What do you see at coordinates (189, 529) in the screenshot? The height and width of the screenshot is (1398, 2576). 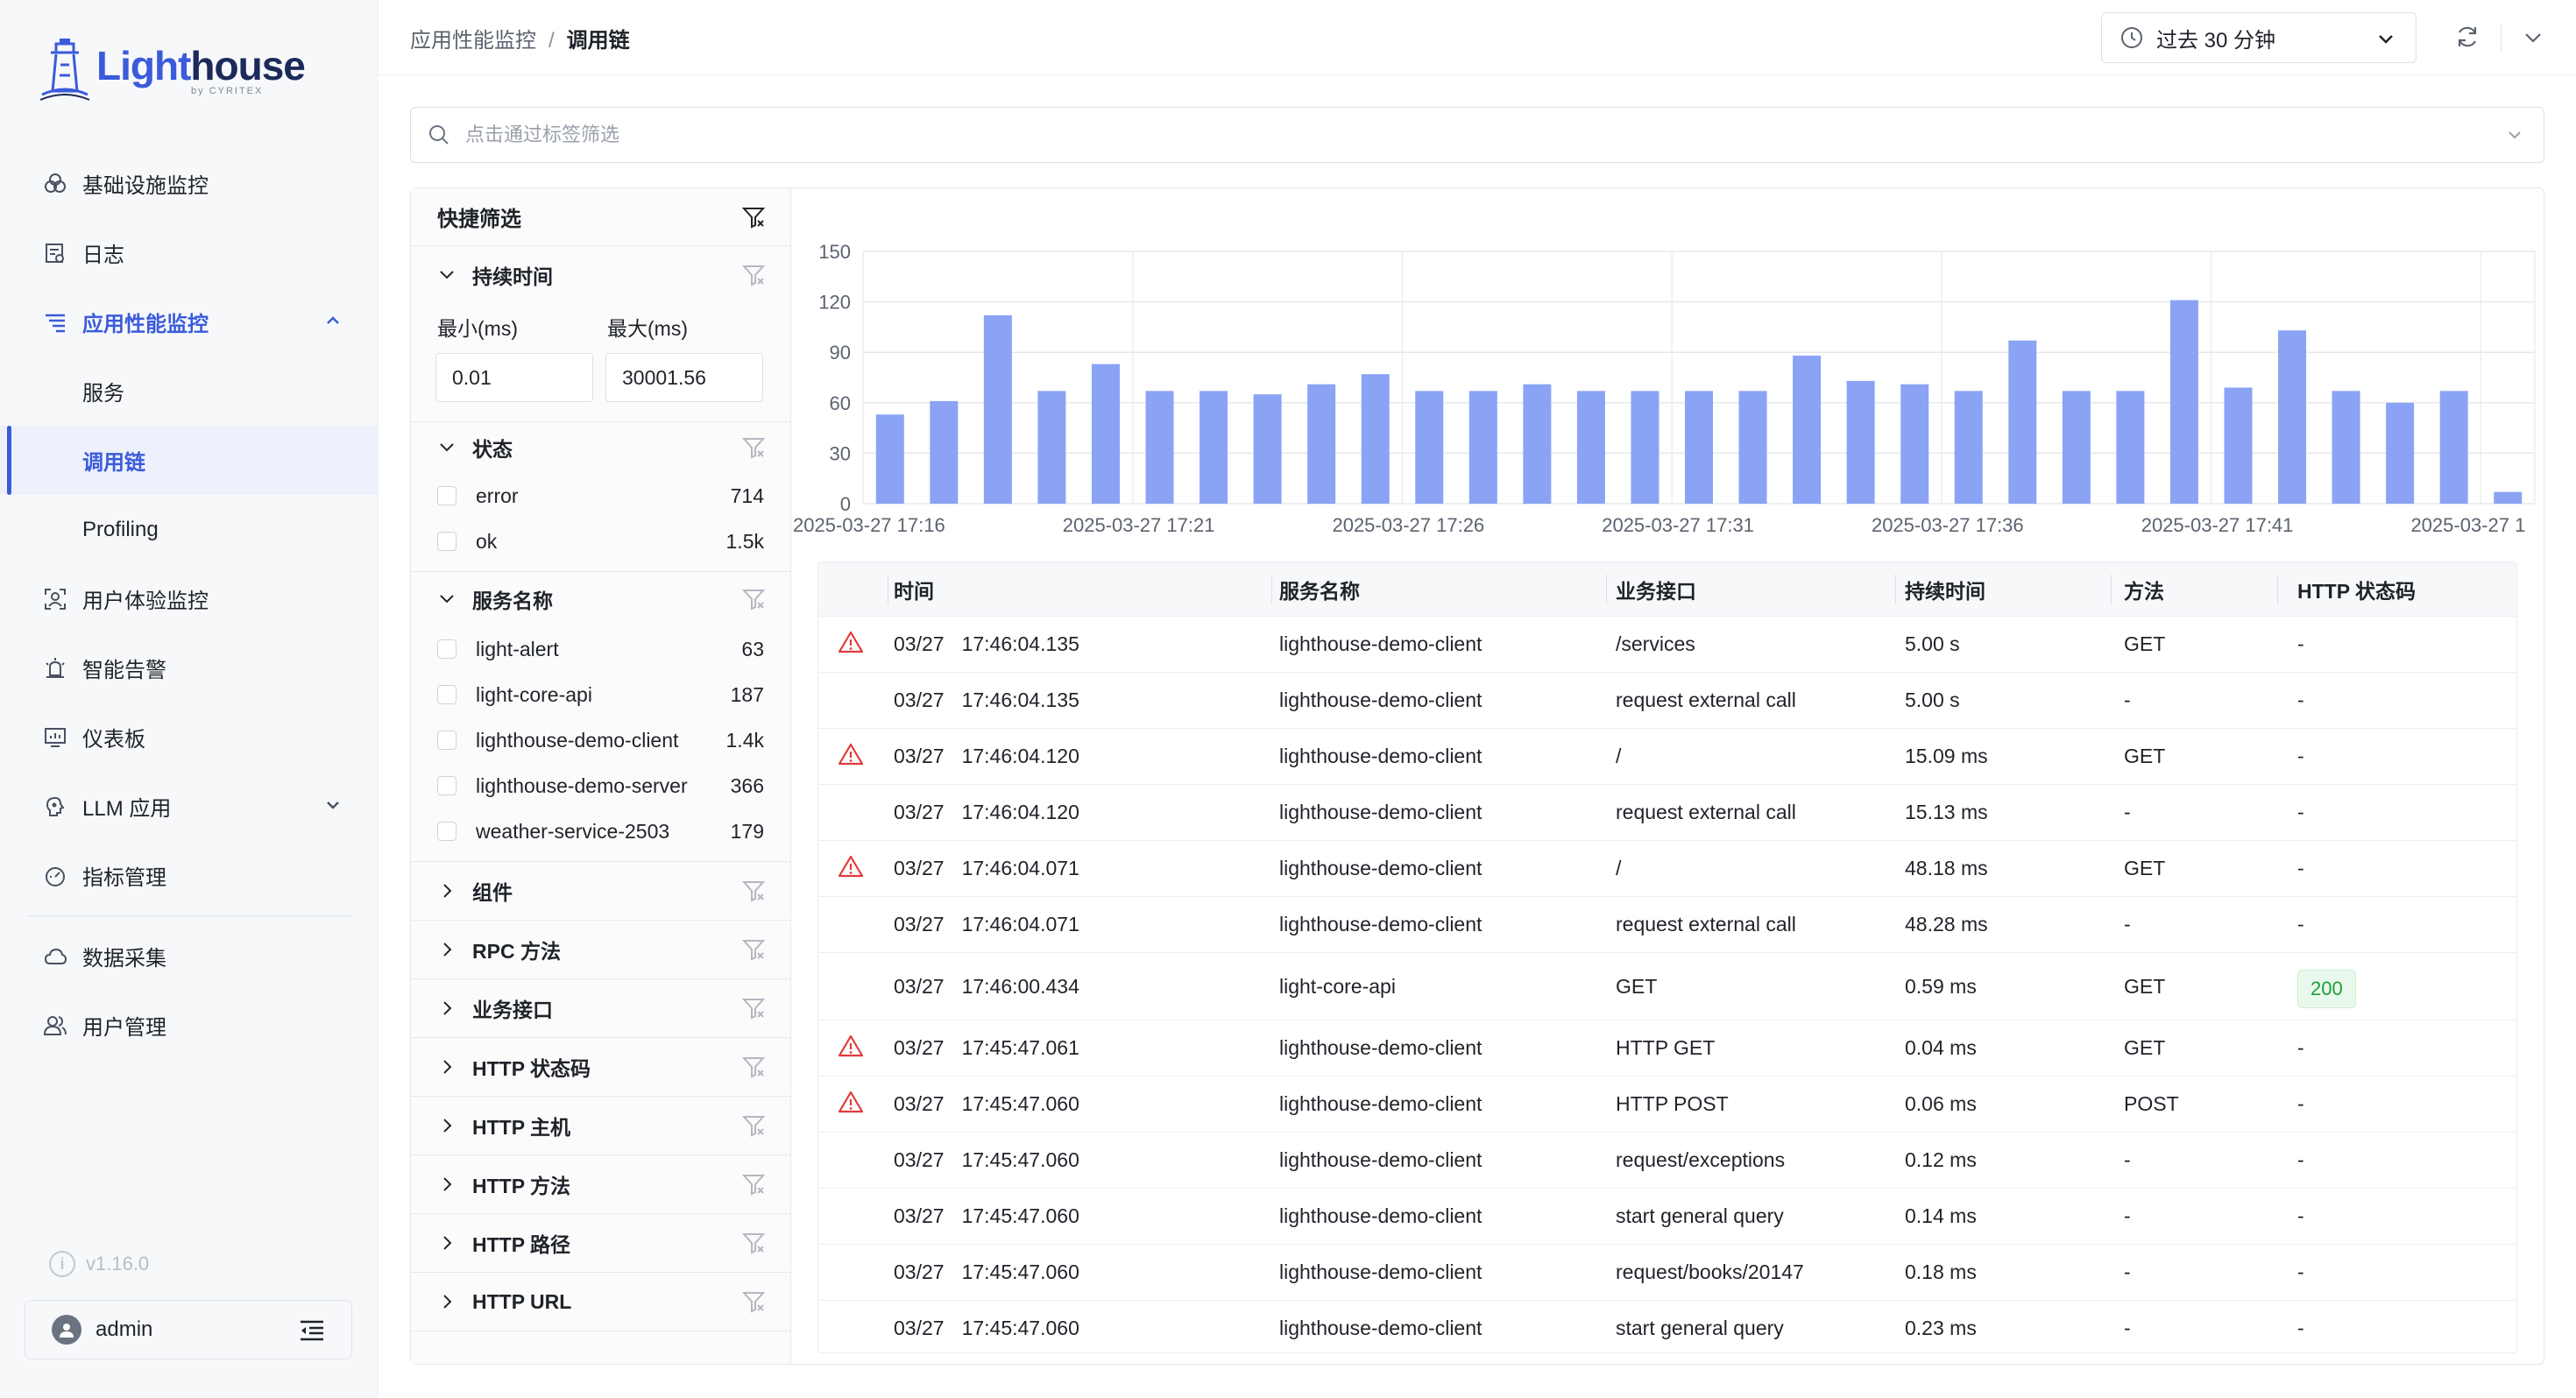 I see `nav-item-profiling: Profiling` at bounding box center [189, 529].